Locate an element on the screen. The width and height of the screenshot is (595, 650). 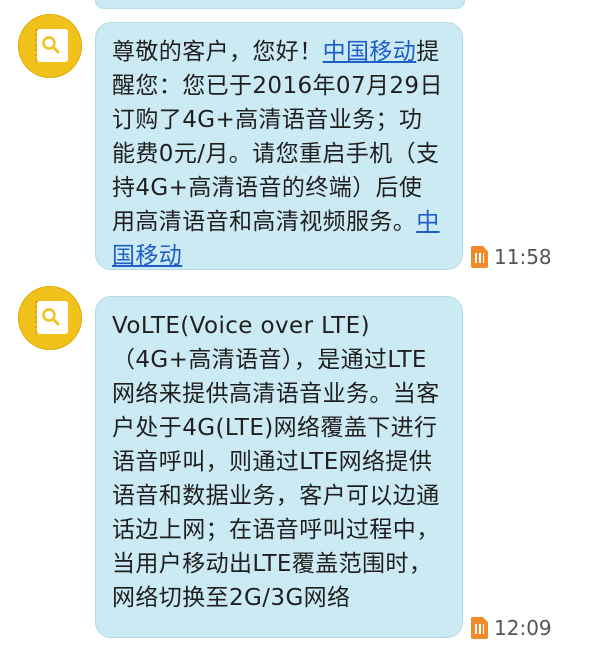
message-time: 12:09 is located at coordinates (523, 628).